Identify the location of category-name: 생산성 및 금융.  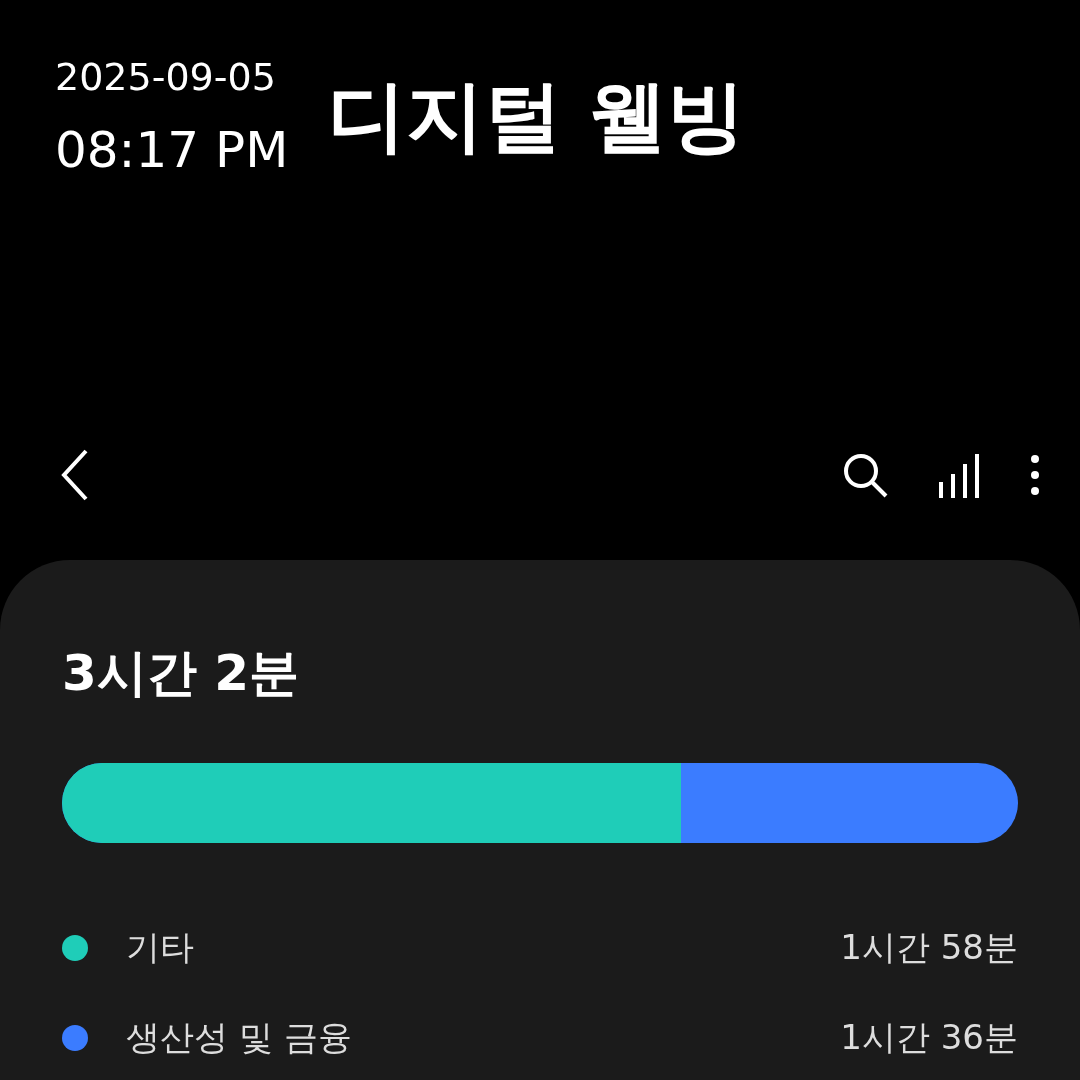
(239, 1037).